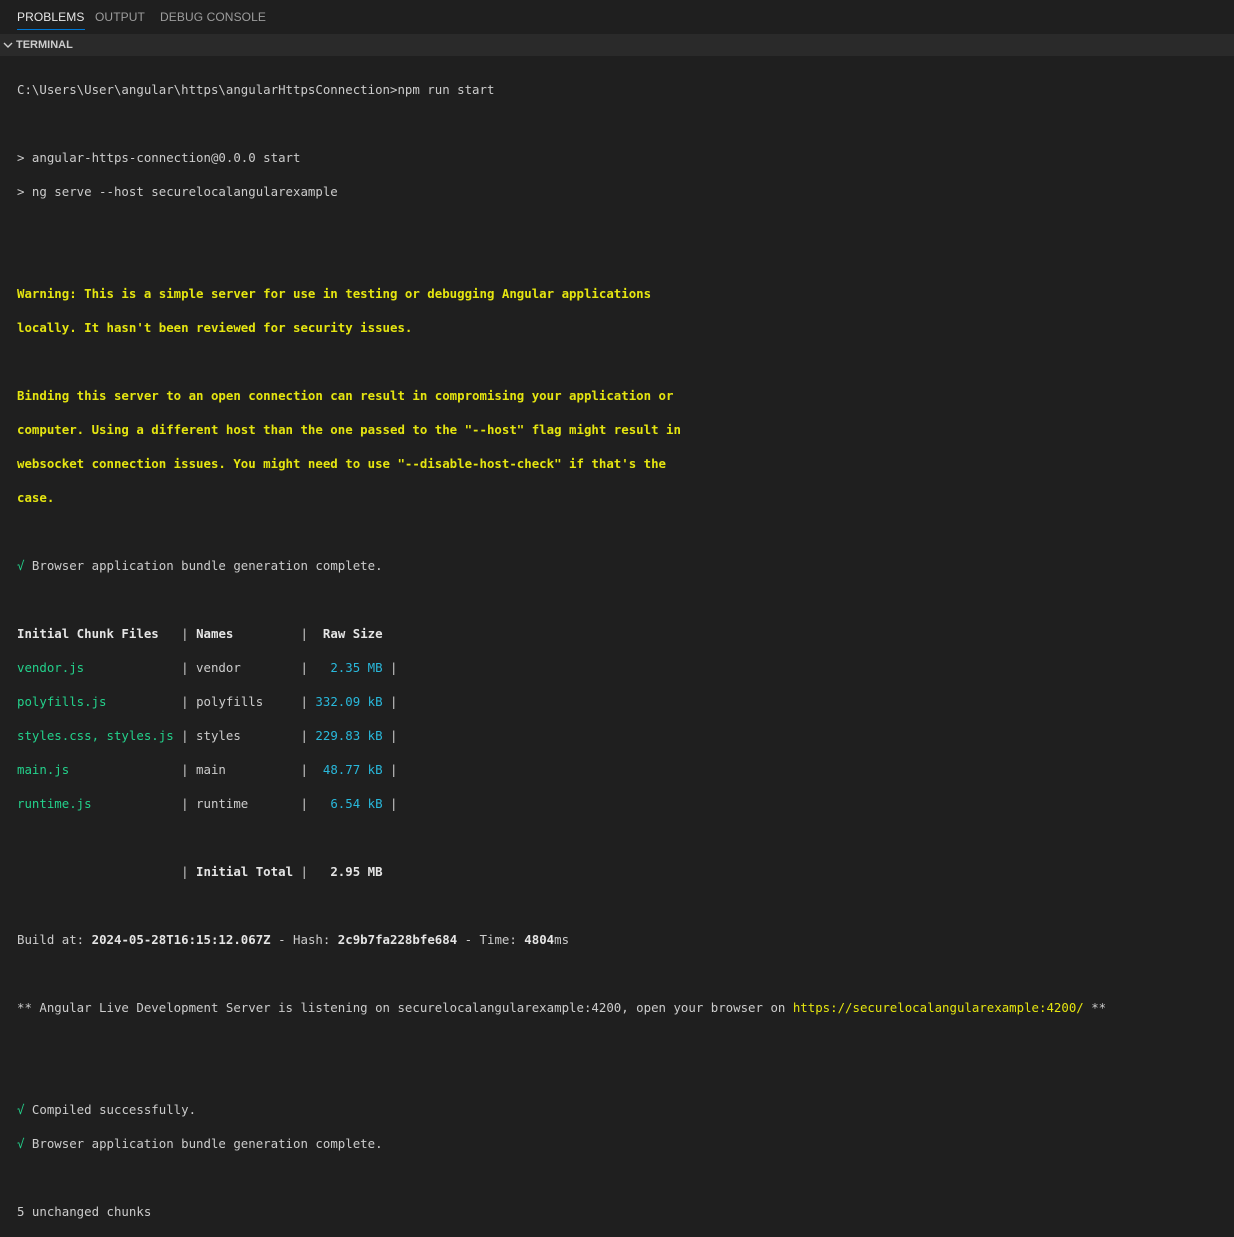 This screenshot has height=1237, width=1234. Describe the element at coordinates (222, 803) in the screenshot. I see `chunk-name: runtime` at that location.